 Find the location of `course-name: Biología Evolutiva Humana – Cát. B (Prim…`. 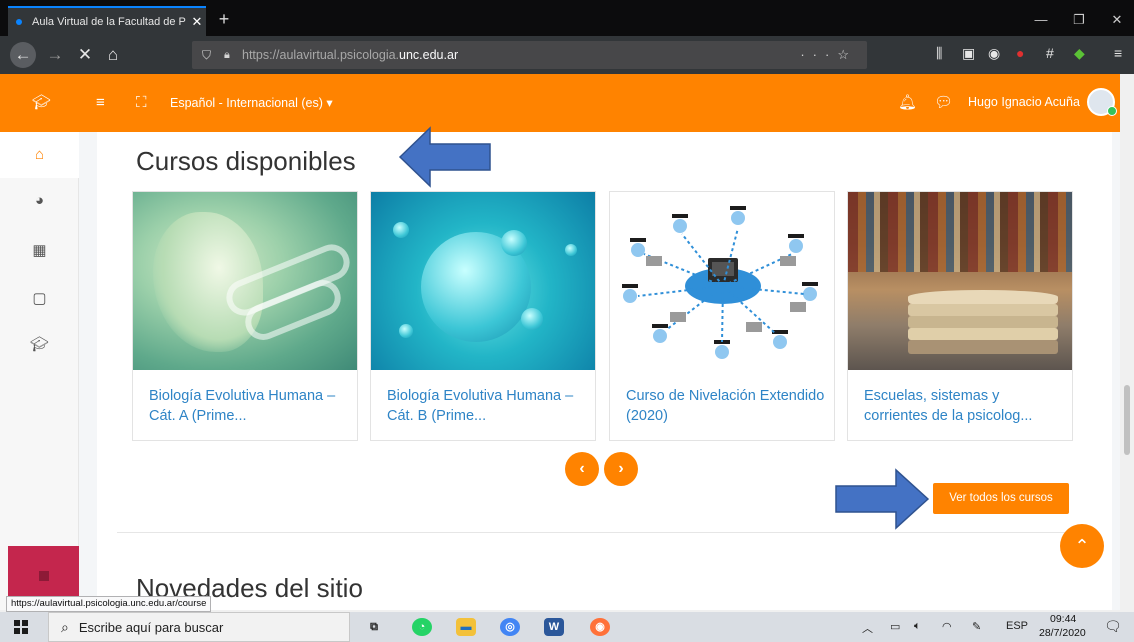

course-name: Biología Evolutiva Humana – Cát. B (Prim… is located at coordinates (487, 406).